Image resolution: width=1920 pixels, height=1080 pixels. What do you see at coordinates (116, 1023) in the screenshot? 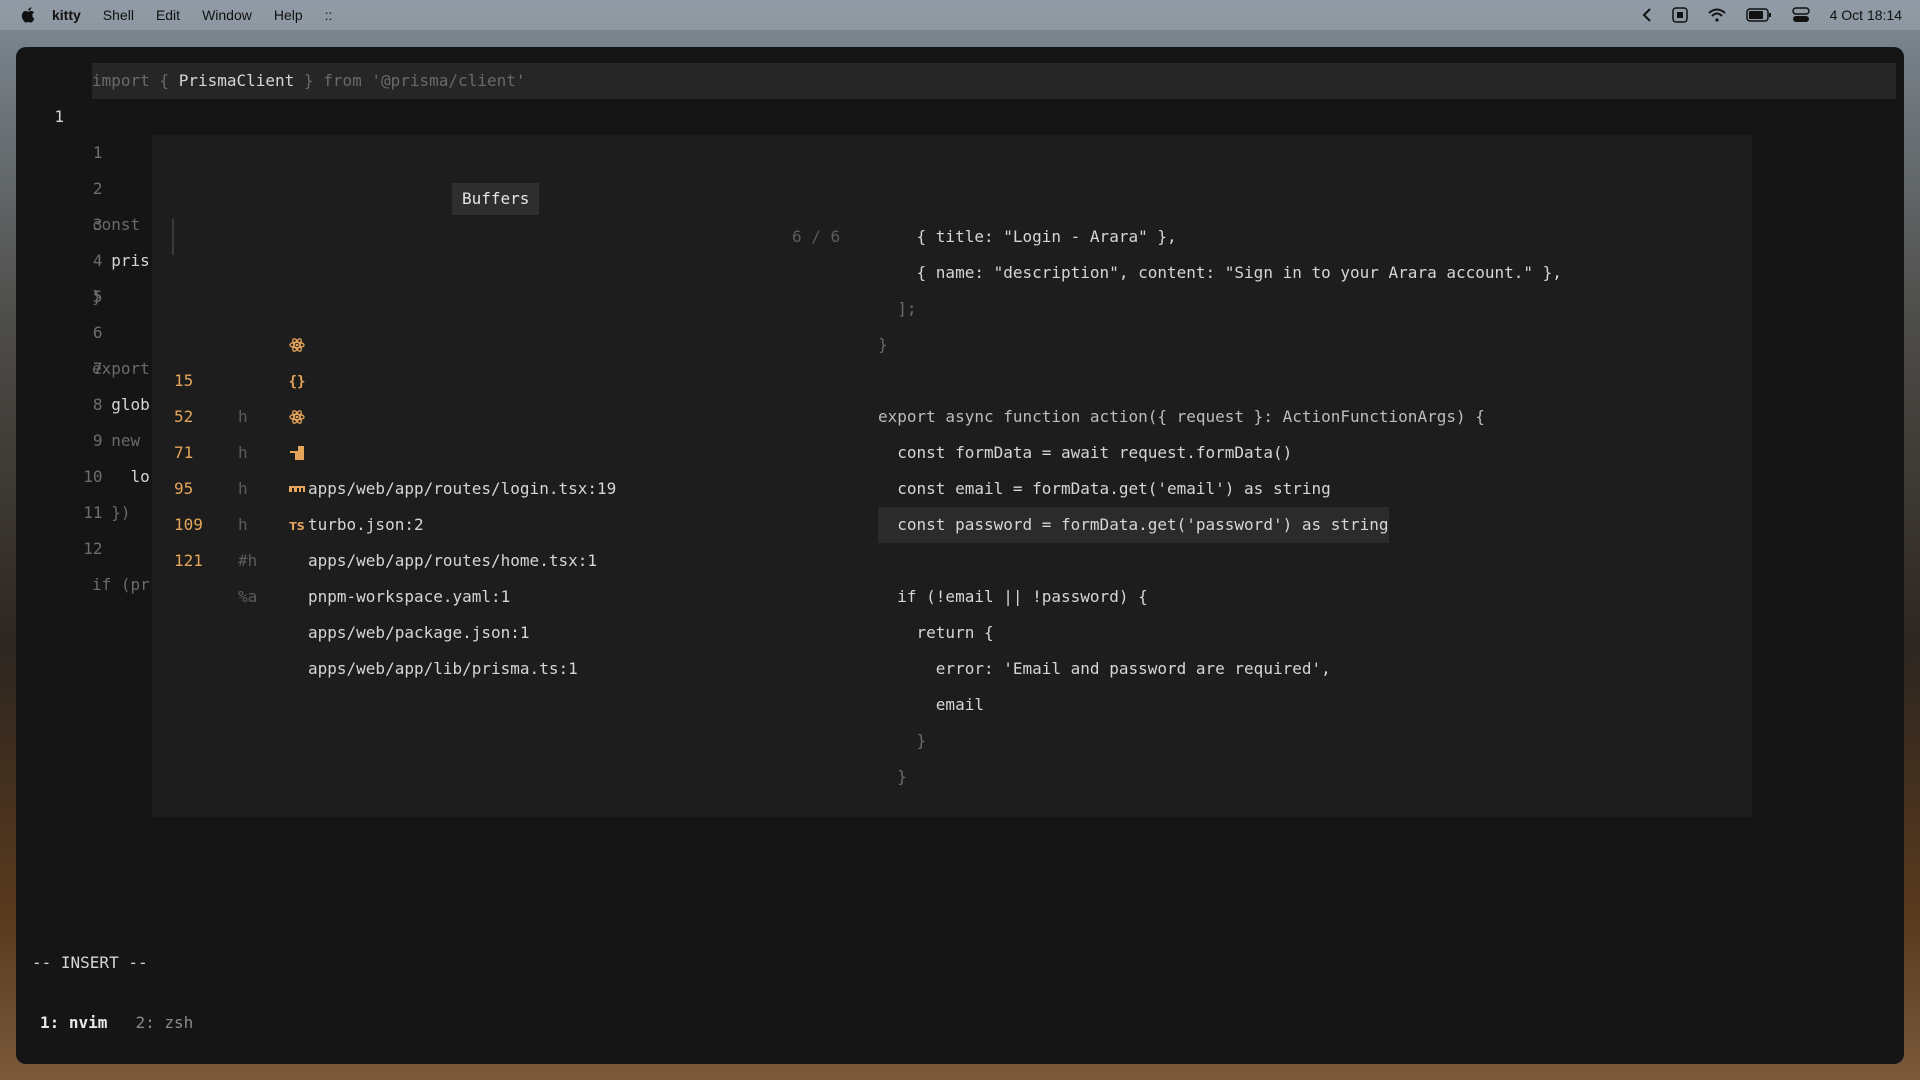
I see `tab-bar: 1: nvim 2: zsh` at bounding box center [116, 1023].